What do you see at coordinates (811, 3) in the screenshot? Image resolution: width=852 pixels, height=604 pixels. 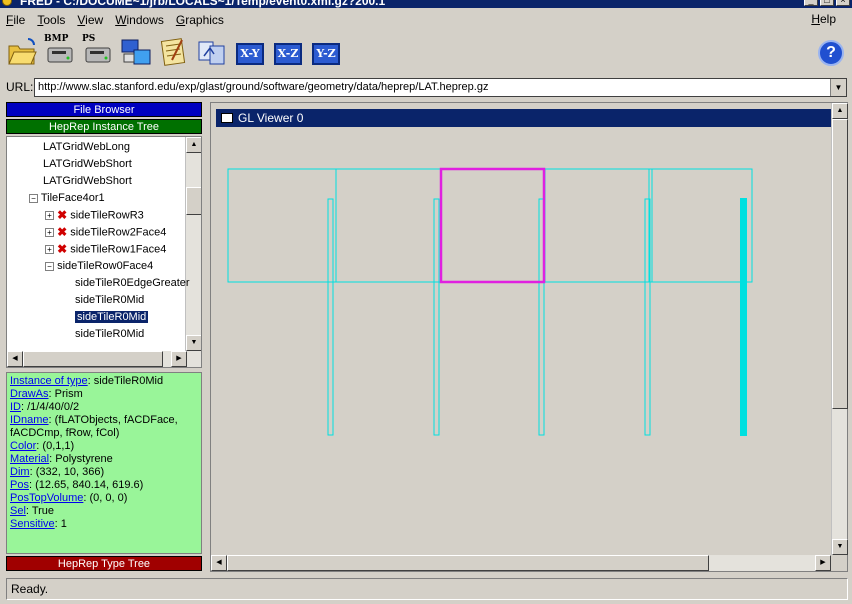 I see `minimize-button: _` at bounding box center [811, 3].